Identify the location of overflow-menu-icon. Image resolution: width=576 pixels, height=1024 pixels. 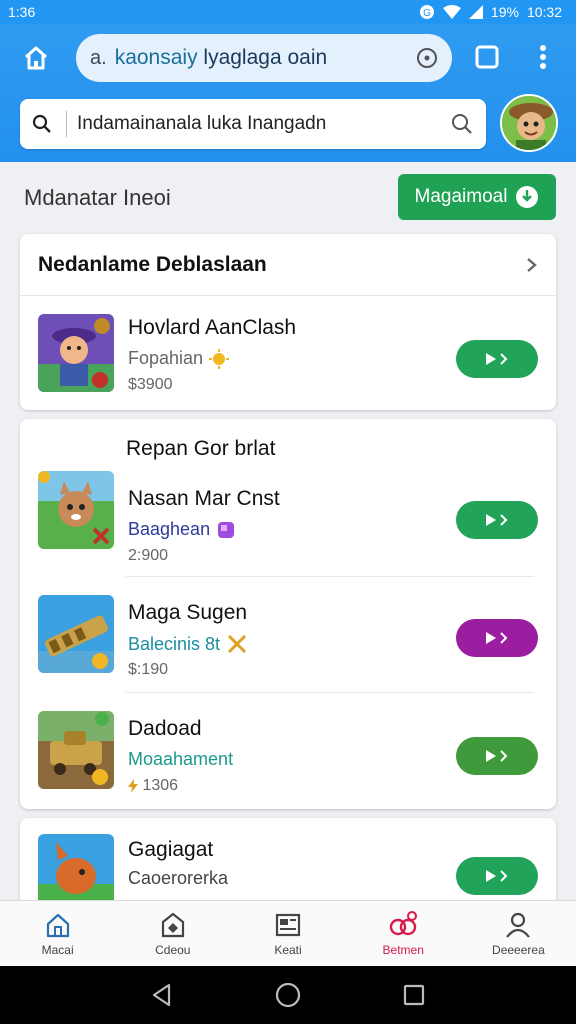
(543, 57).